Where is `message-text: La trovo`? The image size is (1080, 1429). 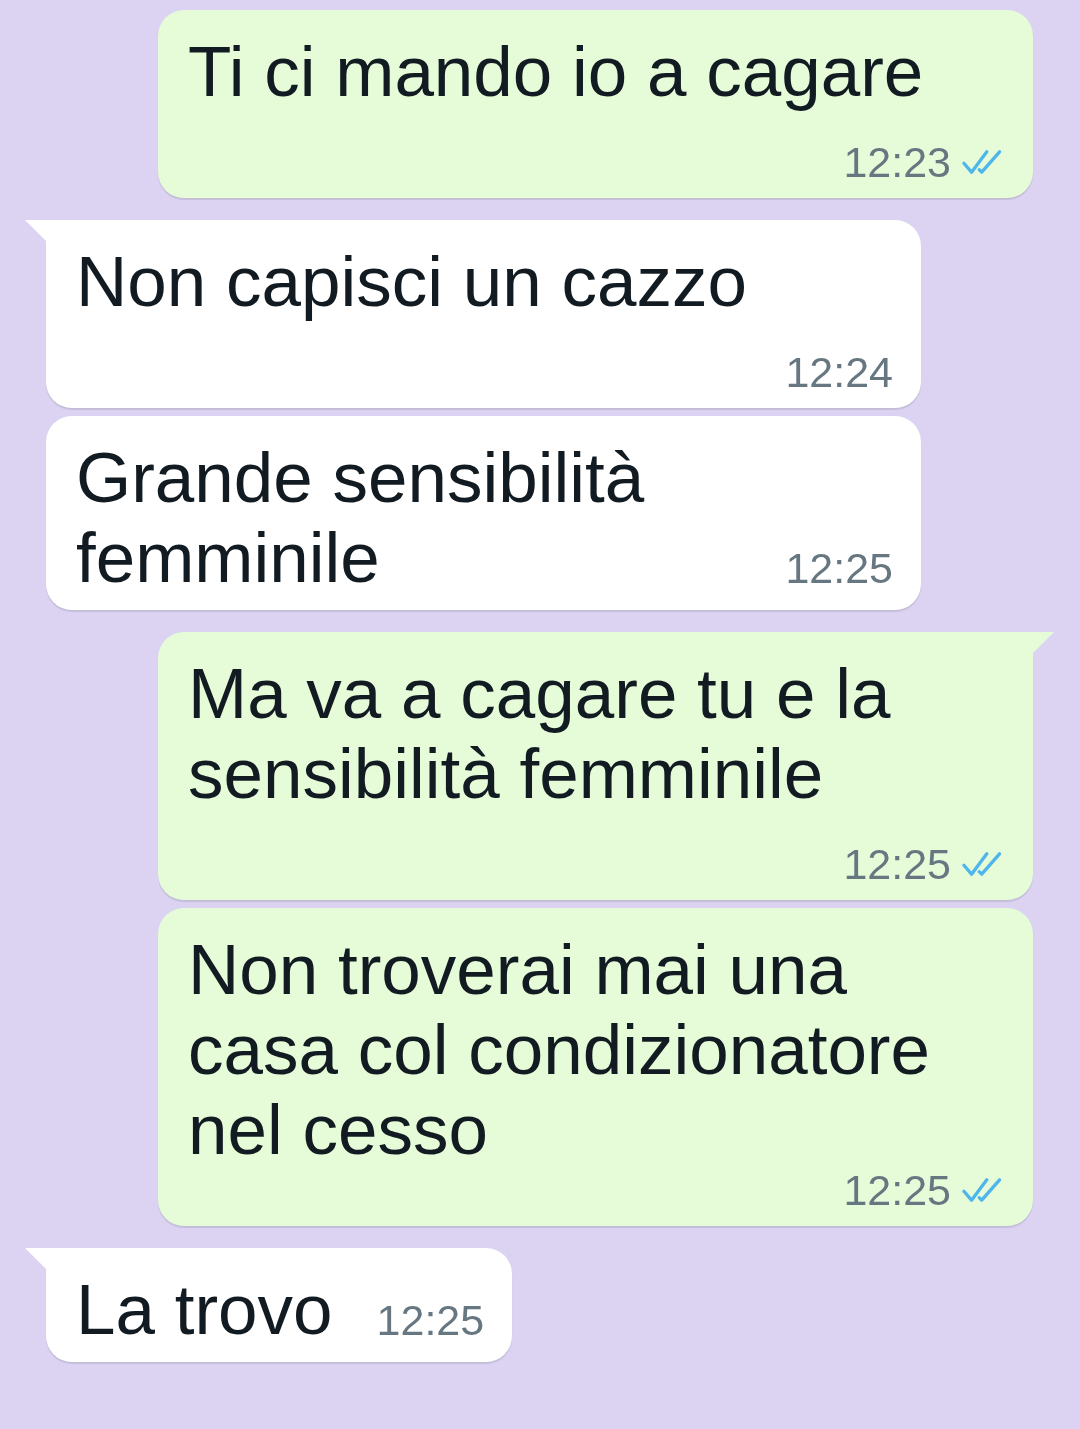 message-text: La trovo is located at coordinates (204, 1309).